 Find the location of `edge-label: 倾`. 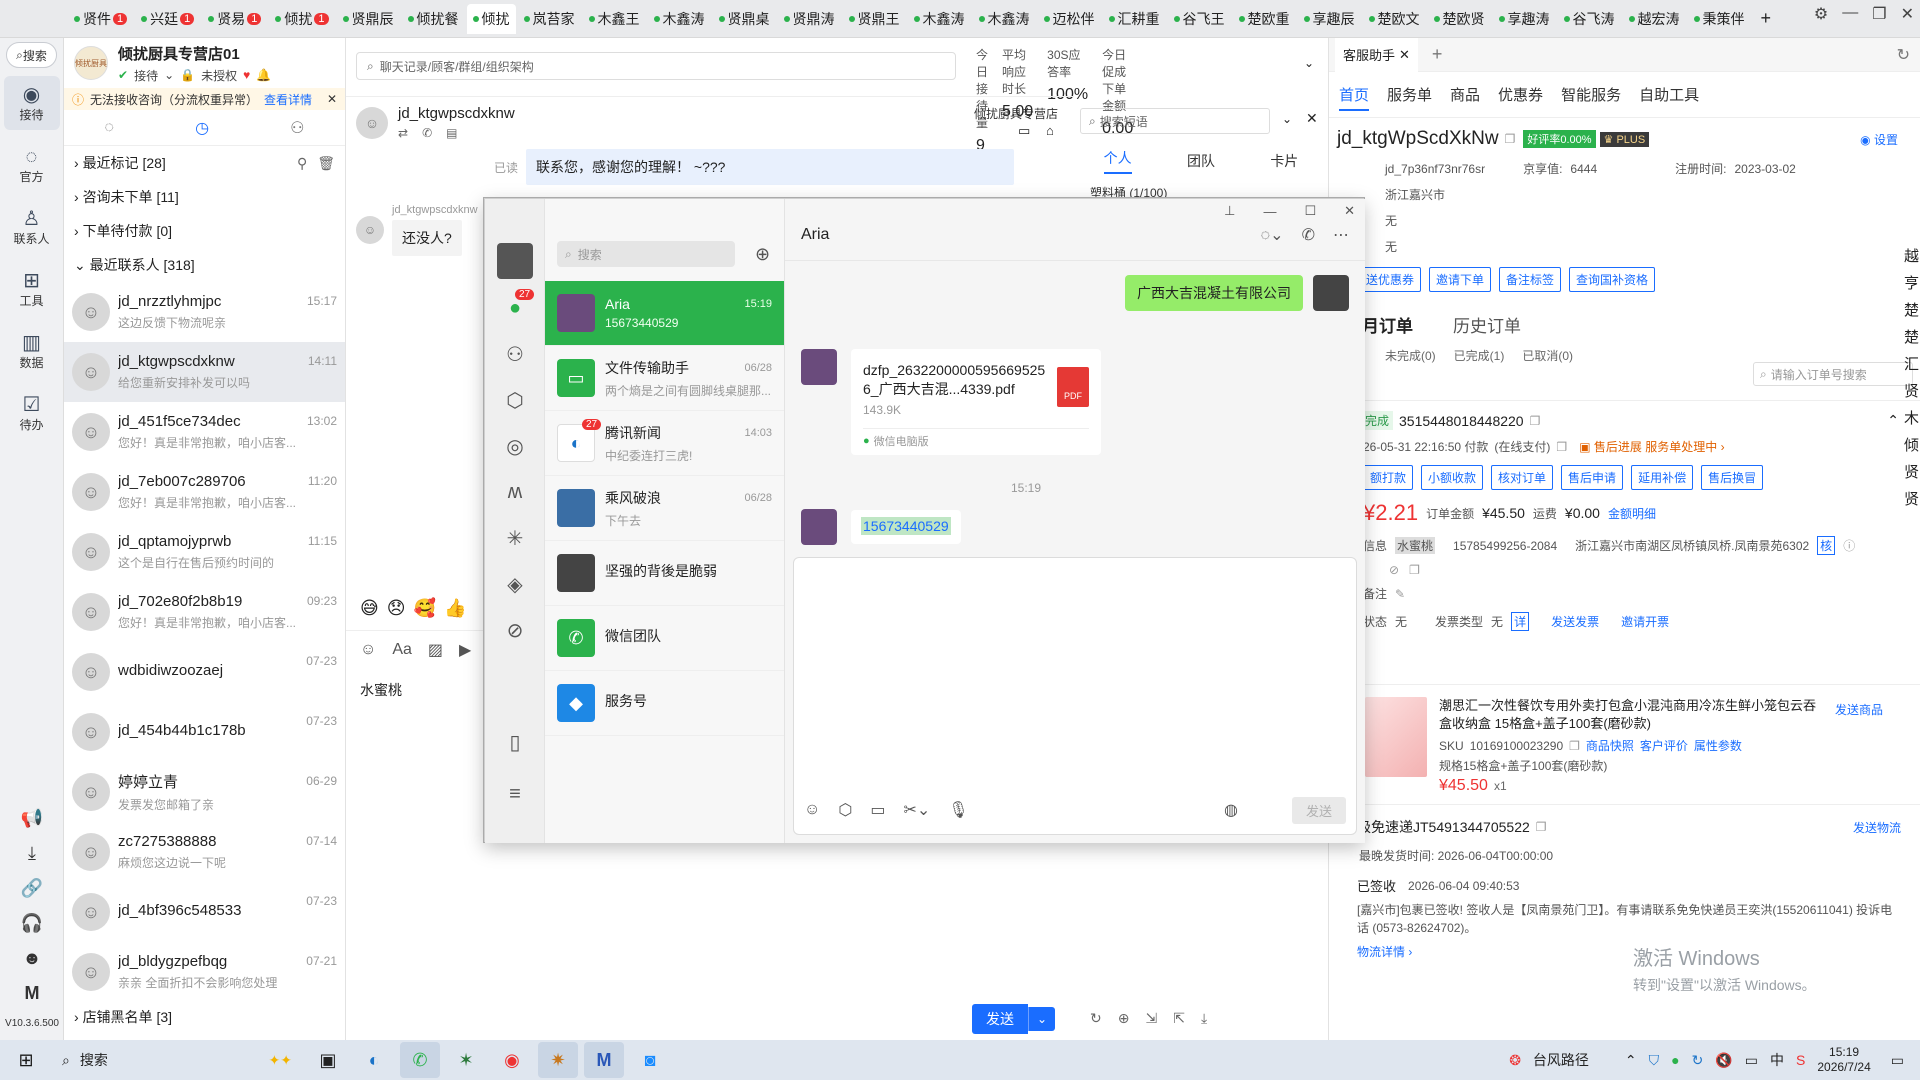

edge-label: 倾 is located at coordinates (1911, 444).